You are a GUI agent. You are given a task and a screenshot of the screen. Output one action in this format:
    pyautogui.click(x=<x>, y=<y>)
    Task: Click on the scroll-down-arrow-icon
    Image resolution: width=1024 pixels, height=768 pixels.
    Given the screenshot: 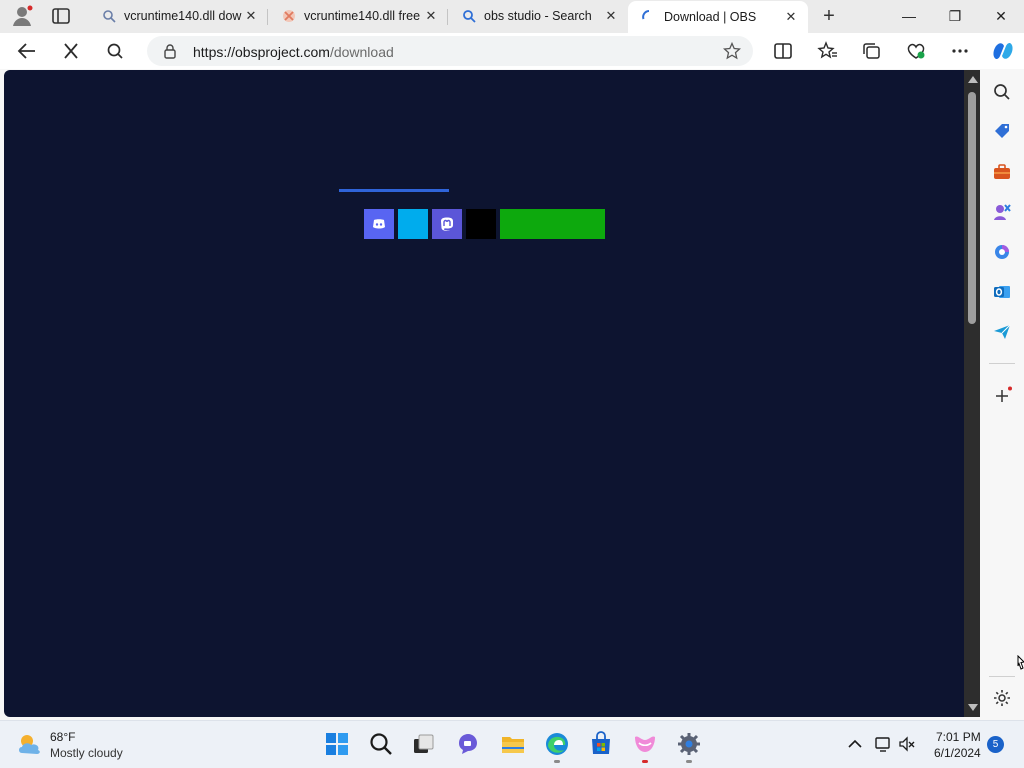 What is the action you would take?
    pyautogui.click(x=973, y=707)
    